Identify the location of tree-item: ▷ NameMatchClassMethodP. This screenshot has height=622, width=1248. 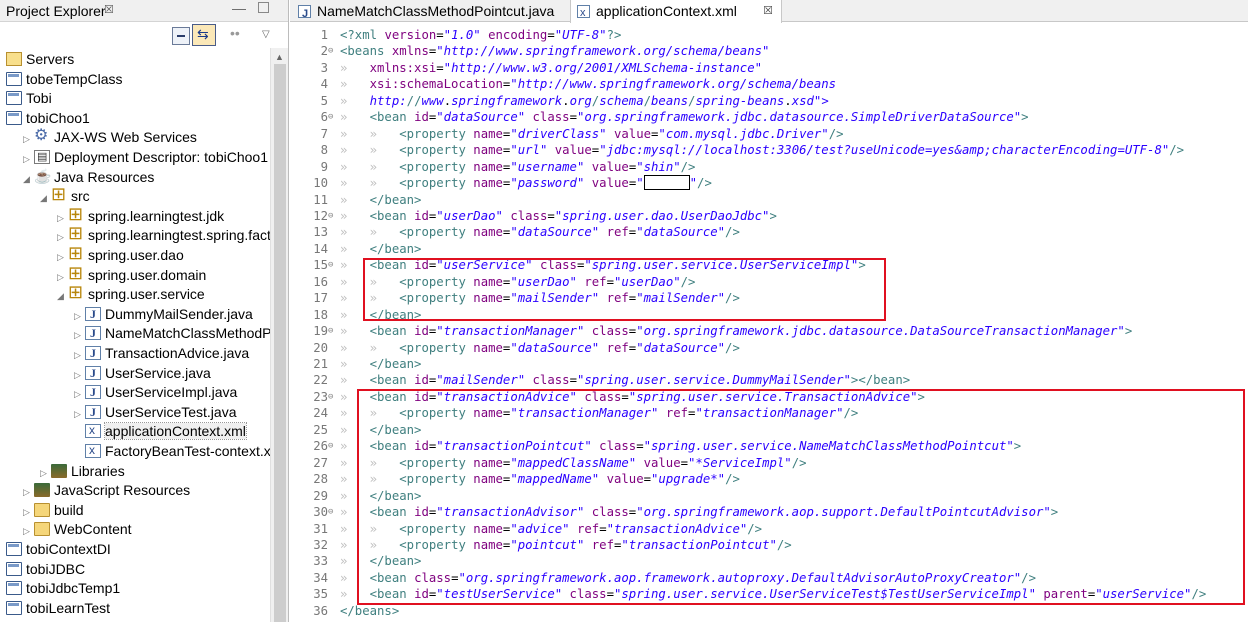
(173, 334).